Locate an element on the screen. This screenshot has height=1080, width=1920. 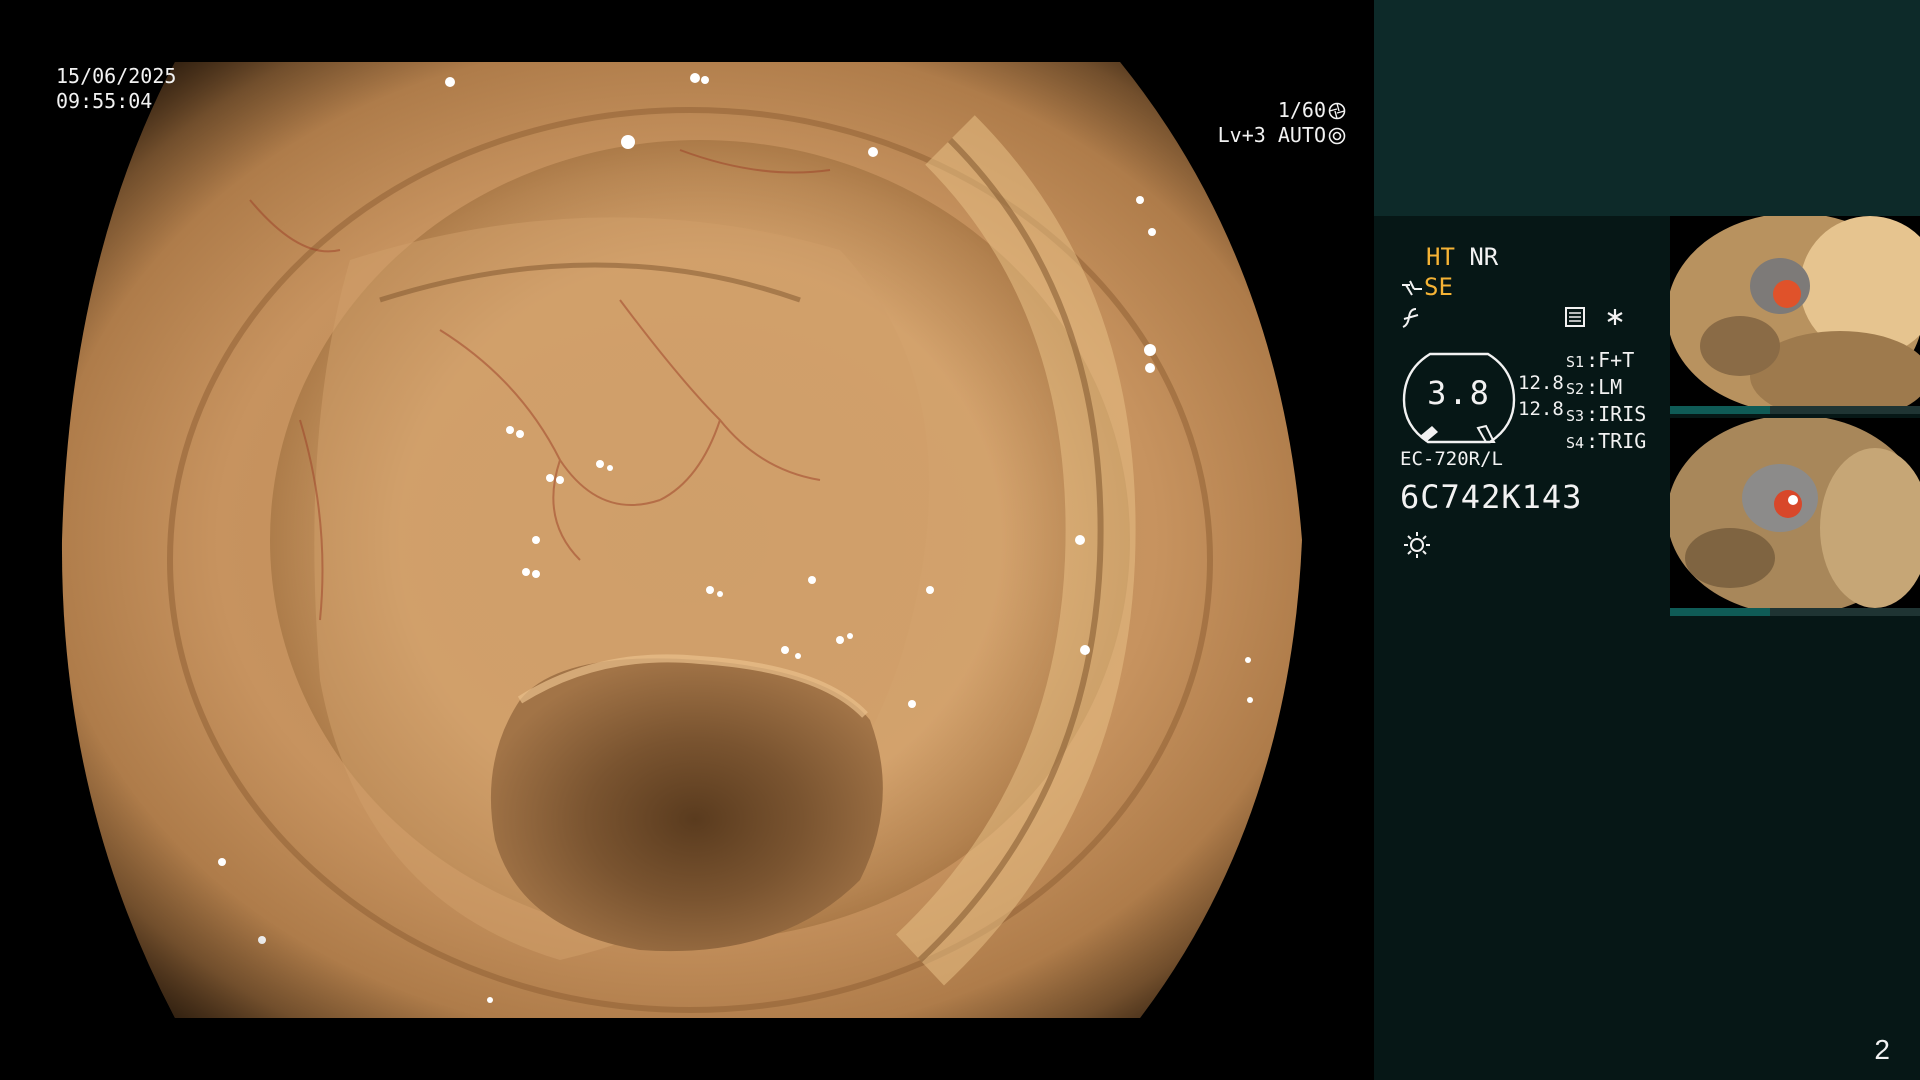
switch-item: S2:LM is located at coordinates (1594, 387).